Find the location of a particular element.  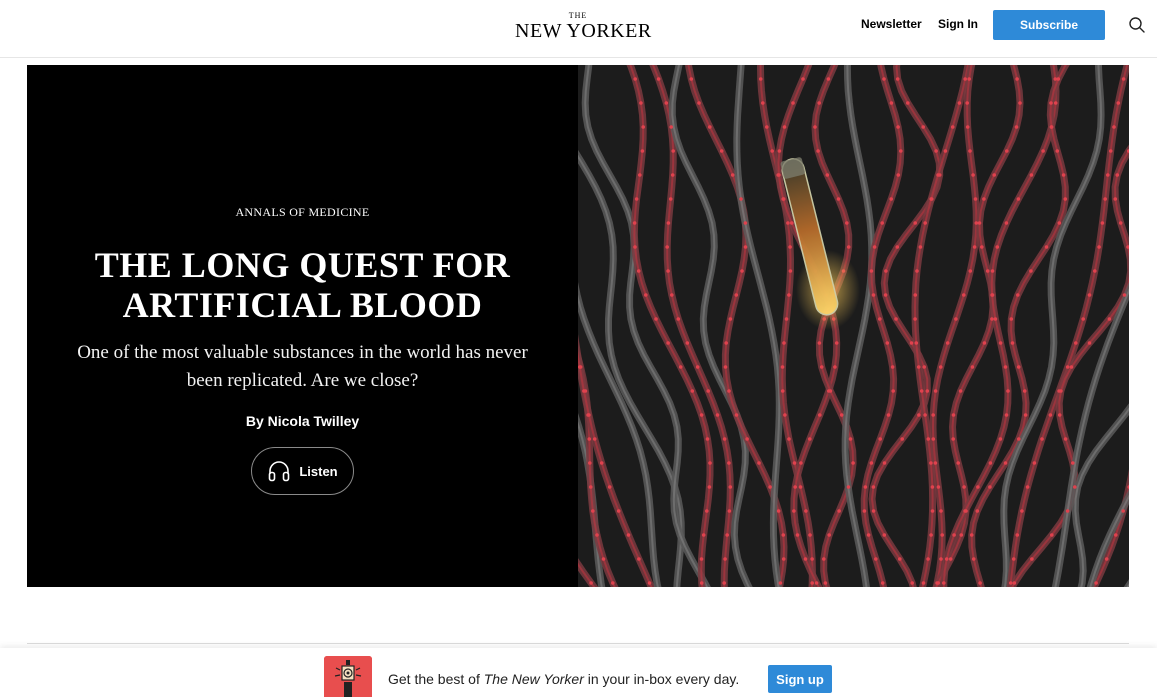

newsletter-text-after: in your in-box every day. is located at coordinates (661, 679).